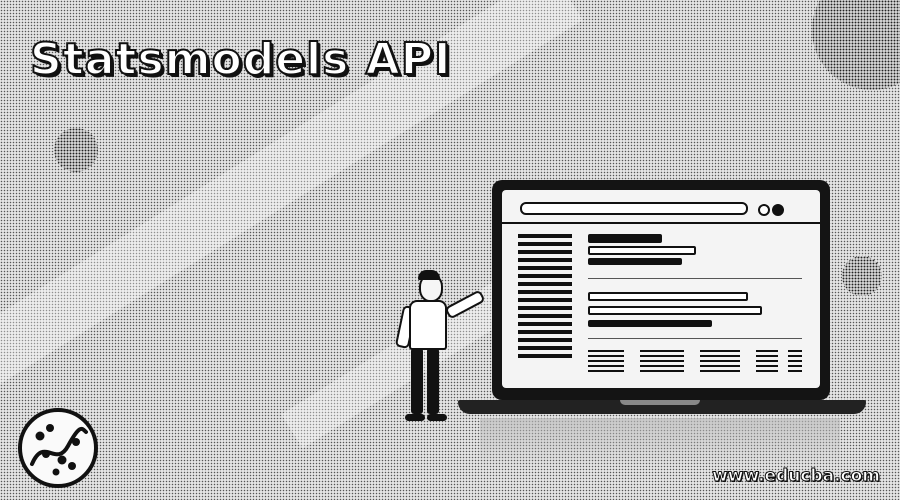  What do you see at coordinates (428, 325) in the screenshot?
I see `person-torso` at bounding box center [428, 325].